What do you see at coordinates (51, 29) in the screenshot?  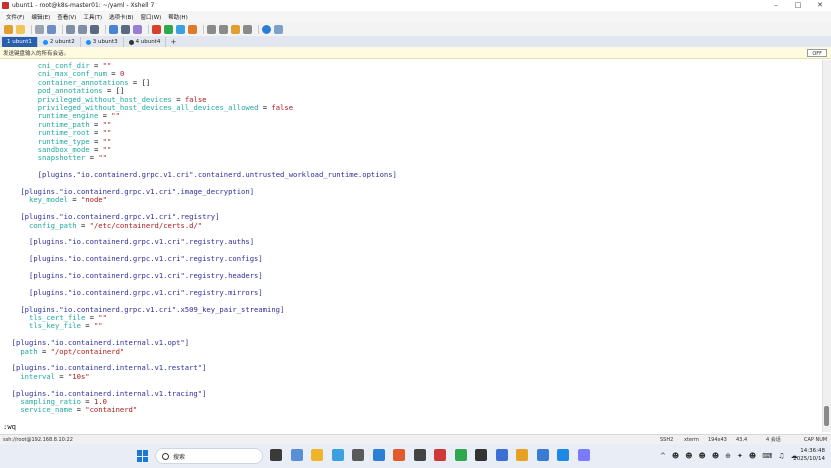 I see `reconnect-icon` at bounding box center [51, 29].